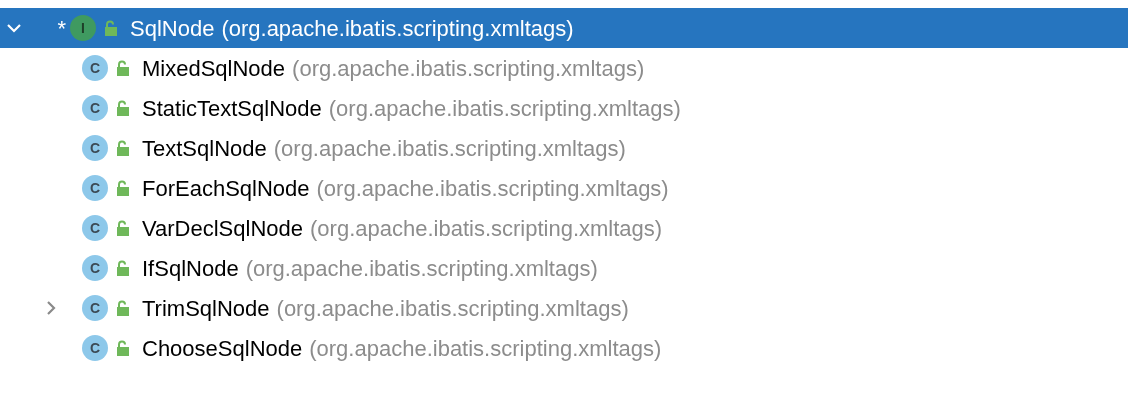 The width and height of the screenshot is (1128, 420). Describe the element at coordinates (206, 308) in the screenshot. I see `class-name: TrimSqlNode` at that location.